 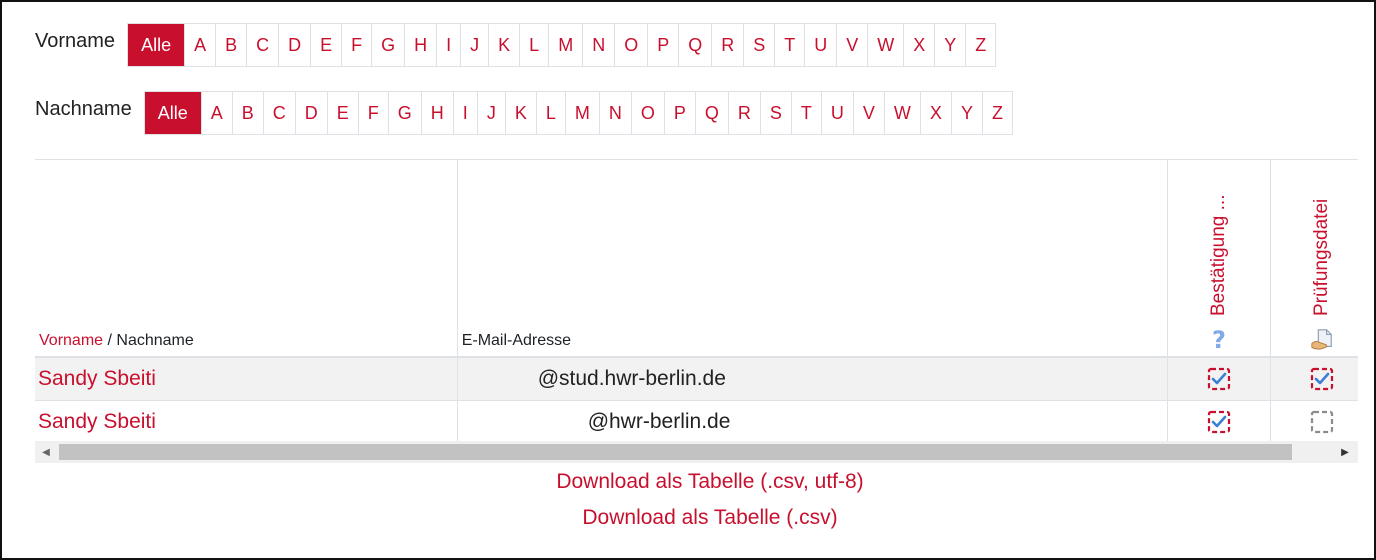 What do you see at coordinates (533, 45) in the screenshot?
I see `firstname-initial-l: L` at bounding box center [533, 45].